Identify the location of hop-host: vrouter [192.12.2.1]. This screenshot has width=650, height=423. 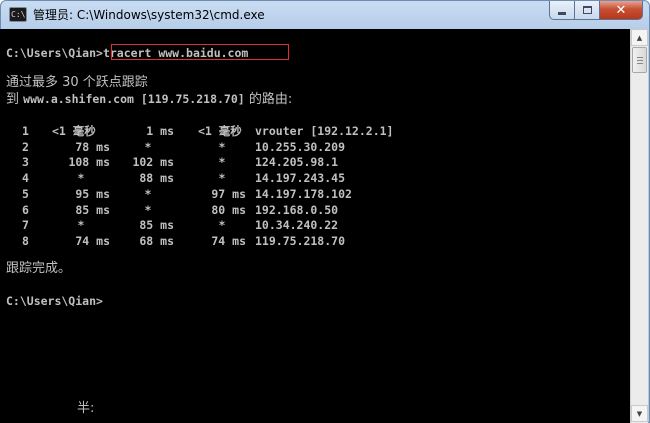
(324, 131).